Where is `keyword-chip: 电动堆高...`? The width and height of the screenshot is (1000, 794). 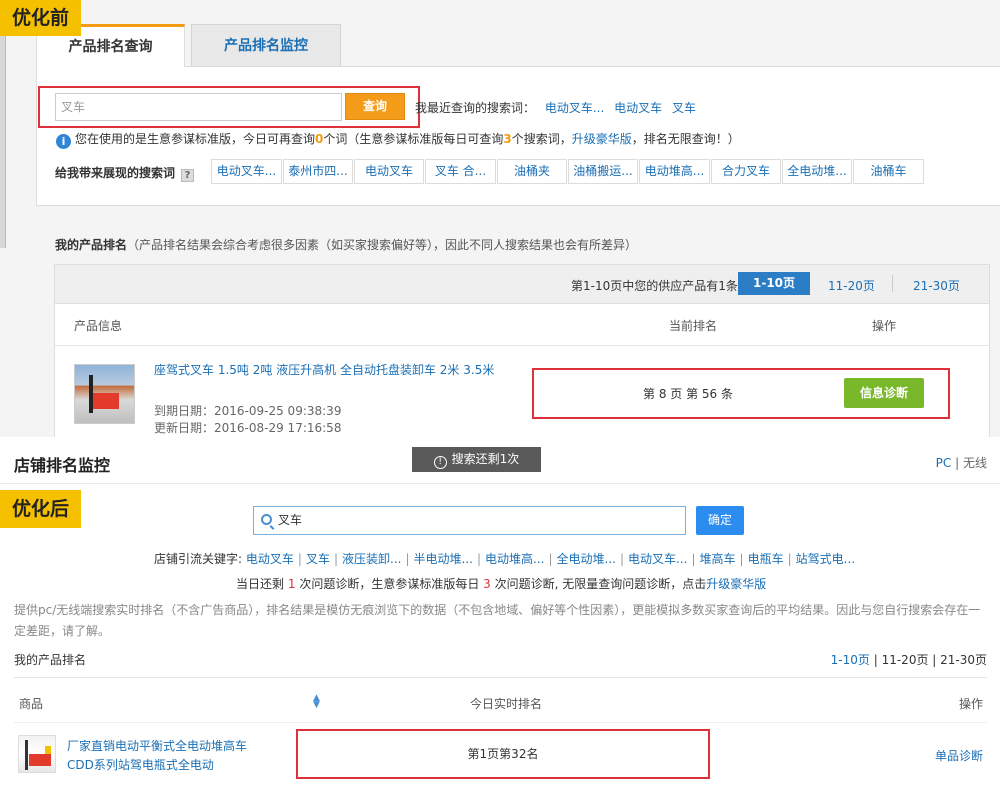 keyword-chip: 电动堆高... is located at coordinates (674, 171).